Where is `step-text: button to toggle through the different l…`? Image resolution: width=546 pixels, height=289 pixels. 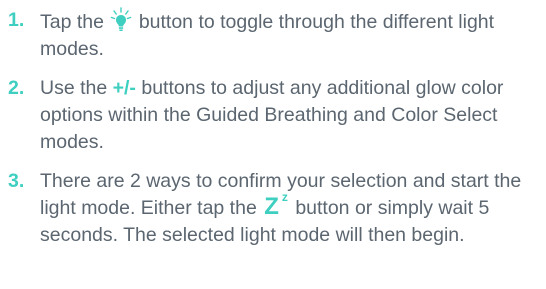 step-text: button to toggle through the different l… is located at coordinates (267, 35).